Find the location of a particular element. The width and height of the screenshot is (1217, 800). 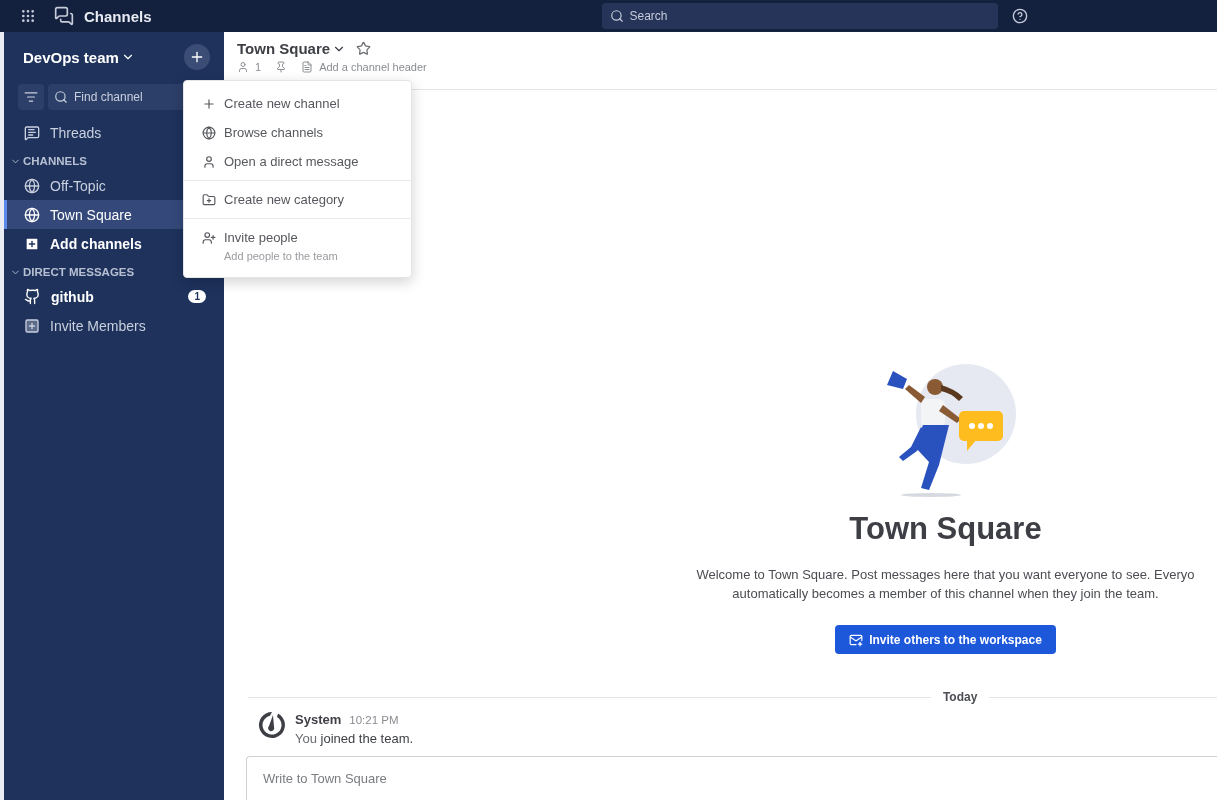

person-plus-icon is located at coordinates (209, 238).